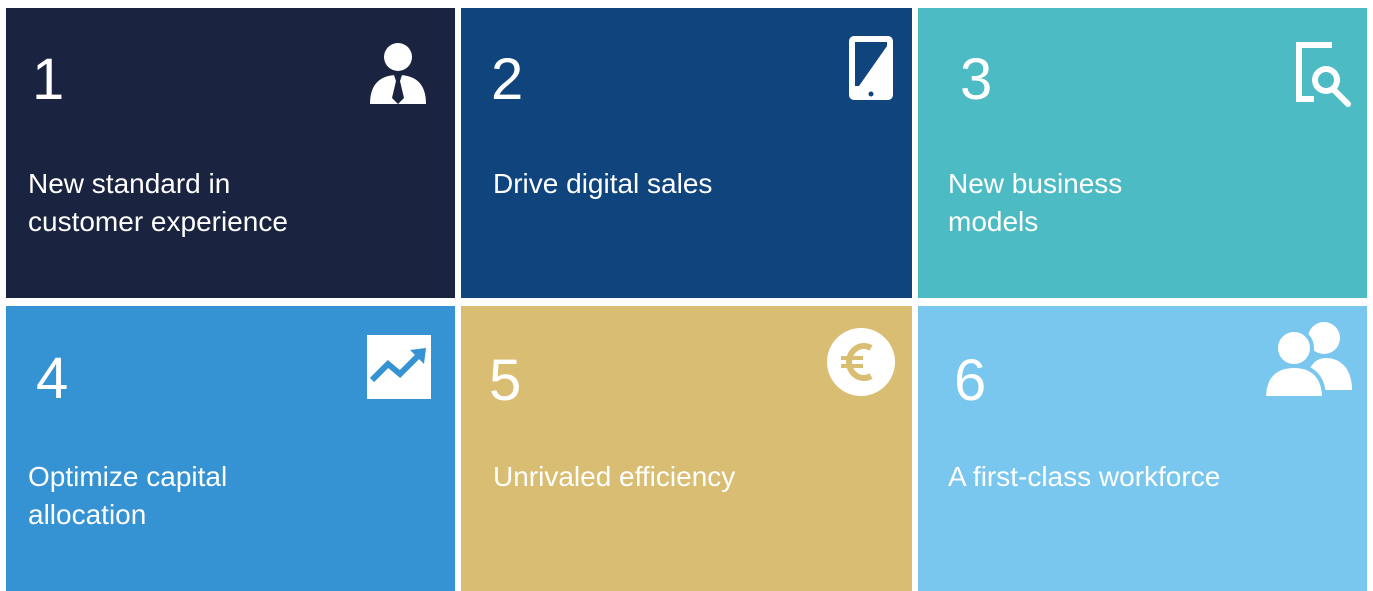 The image size is (1373, 591). I want to click on tile-title: Optimize capital allocation, so click(128, 495).